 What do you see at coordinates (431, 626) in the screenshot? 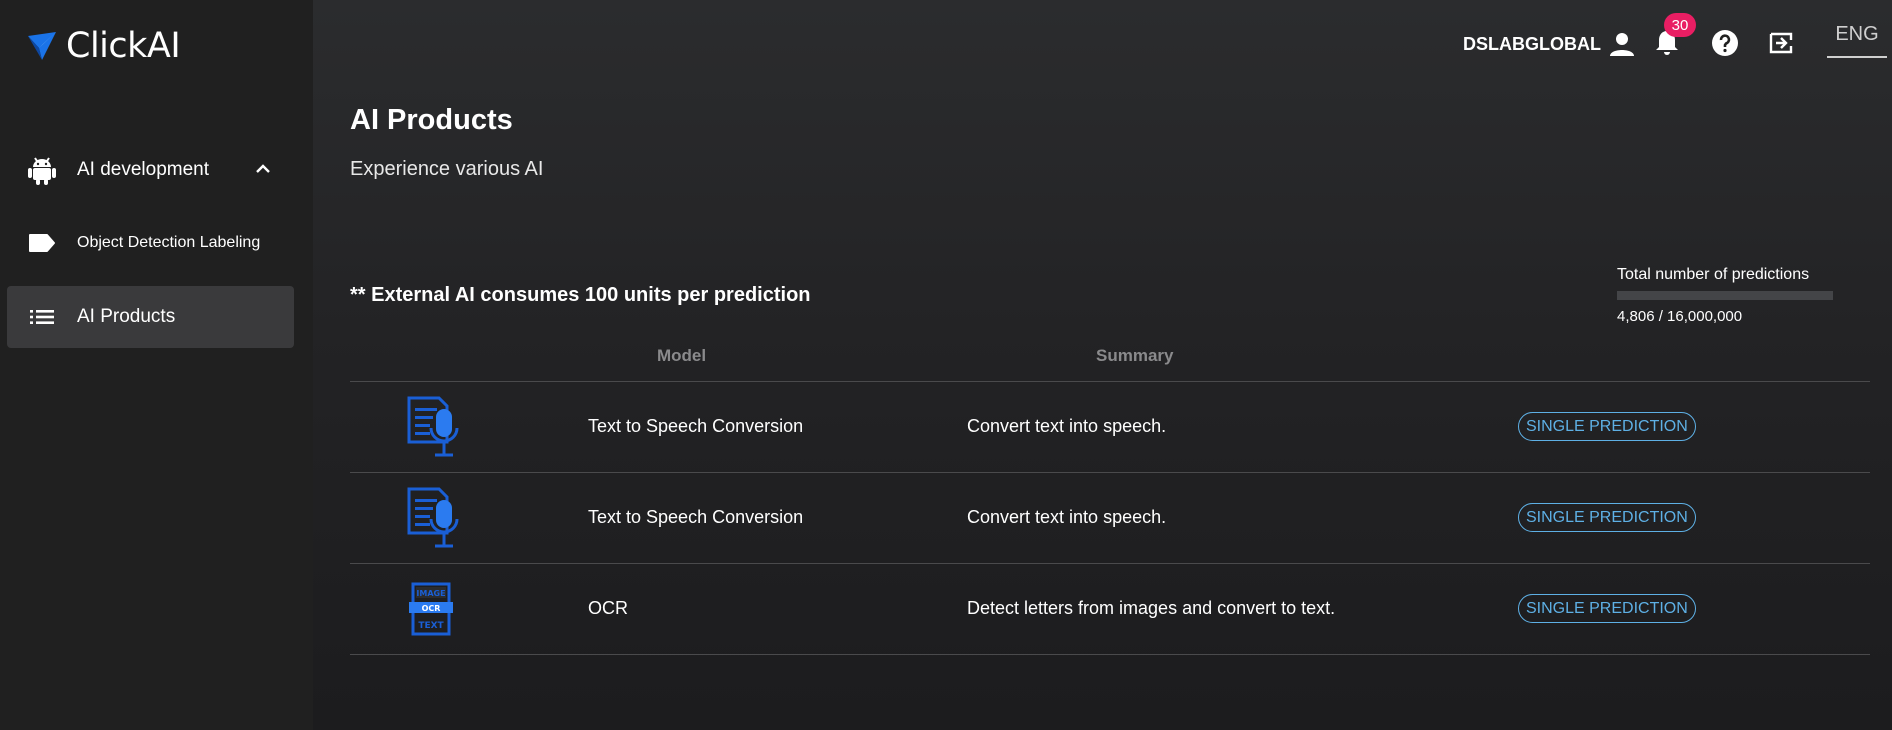
I see `ocr-icon-text-text: TEXT` at bounding box center [431, 626].